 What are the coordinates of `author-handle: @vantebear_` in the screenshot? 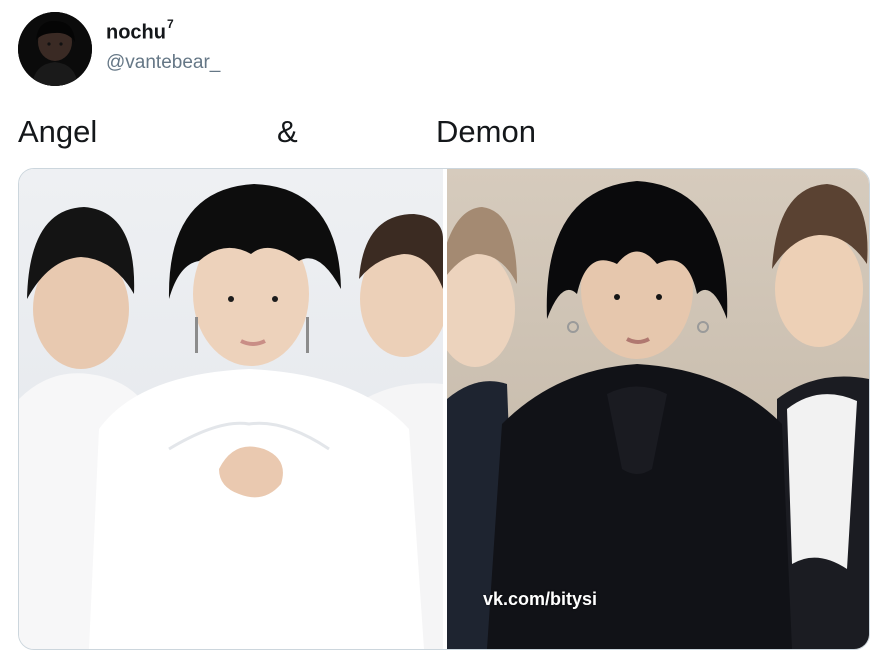 It's located at (163, 63).